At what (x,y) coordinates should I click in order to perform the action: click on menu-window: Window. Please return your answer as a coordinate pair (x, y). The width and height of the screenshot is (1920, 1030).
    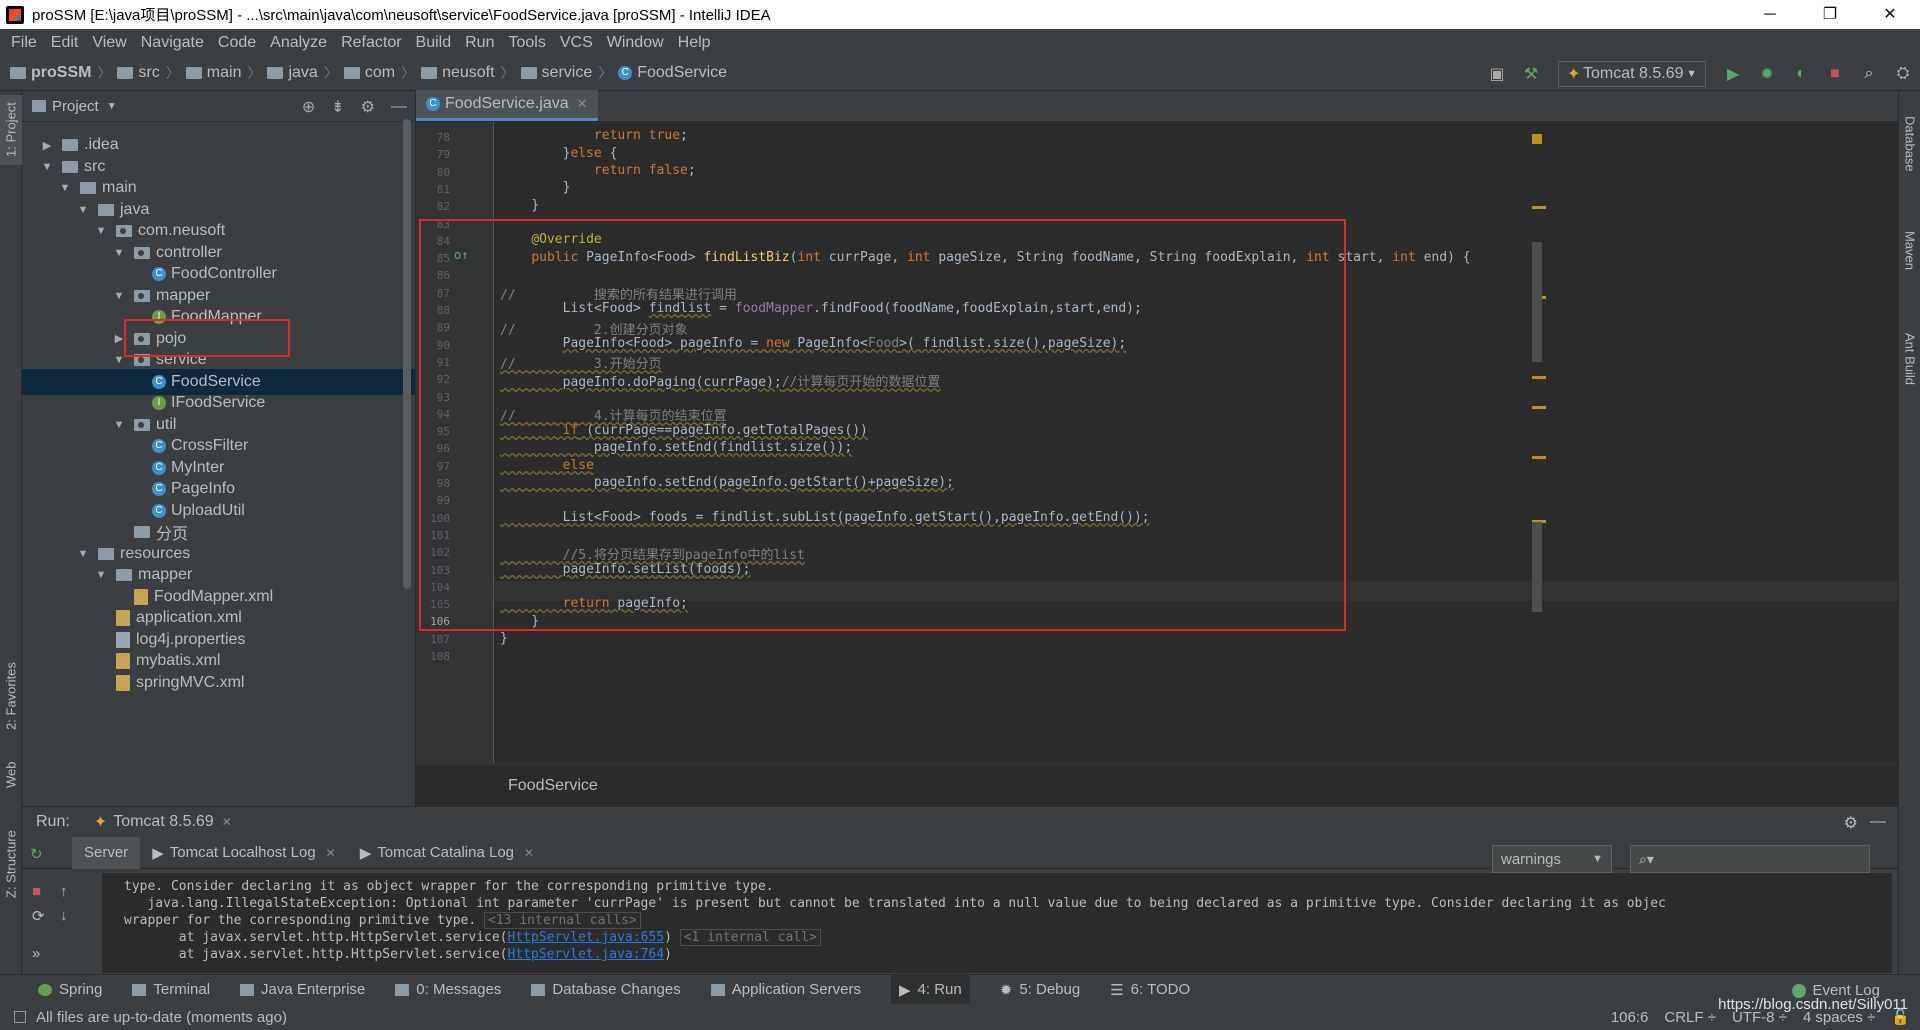
    Looking at the image, I should click on (635, 43).